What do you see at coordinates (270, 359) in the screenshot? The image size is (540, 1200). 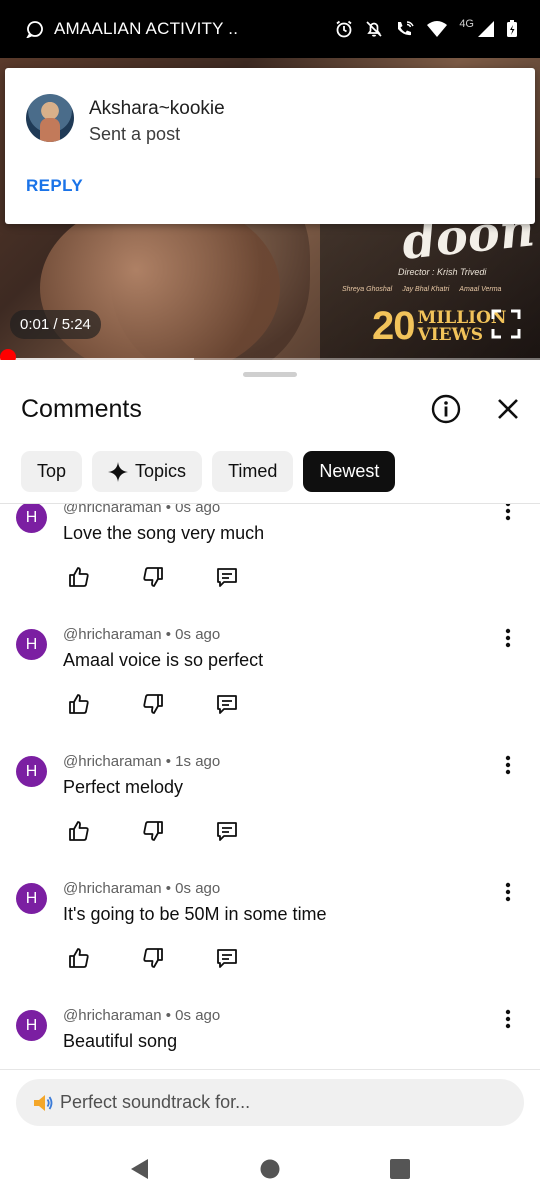 I see `video-progress-bar` at bounding box center [270, 359].